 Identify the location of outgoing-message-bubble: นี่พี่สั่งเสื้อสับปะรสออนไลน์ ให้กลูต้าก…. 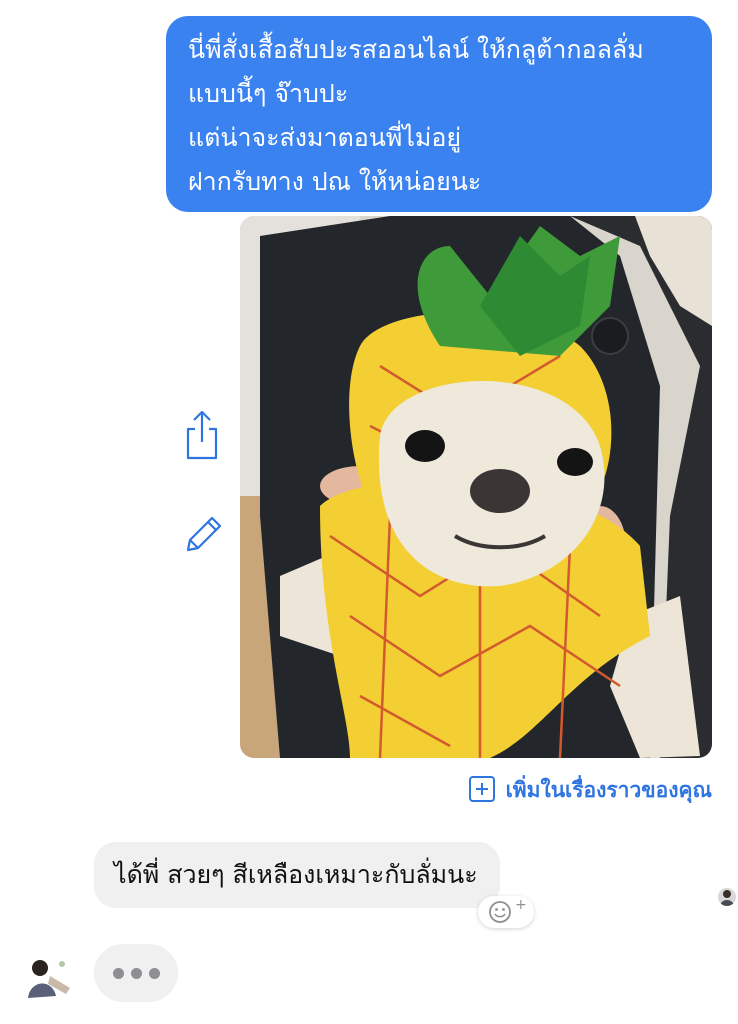
(439, 114).